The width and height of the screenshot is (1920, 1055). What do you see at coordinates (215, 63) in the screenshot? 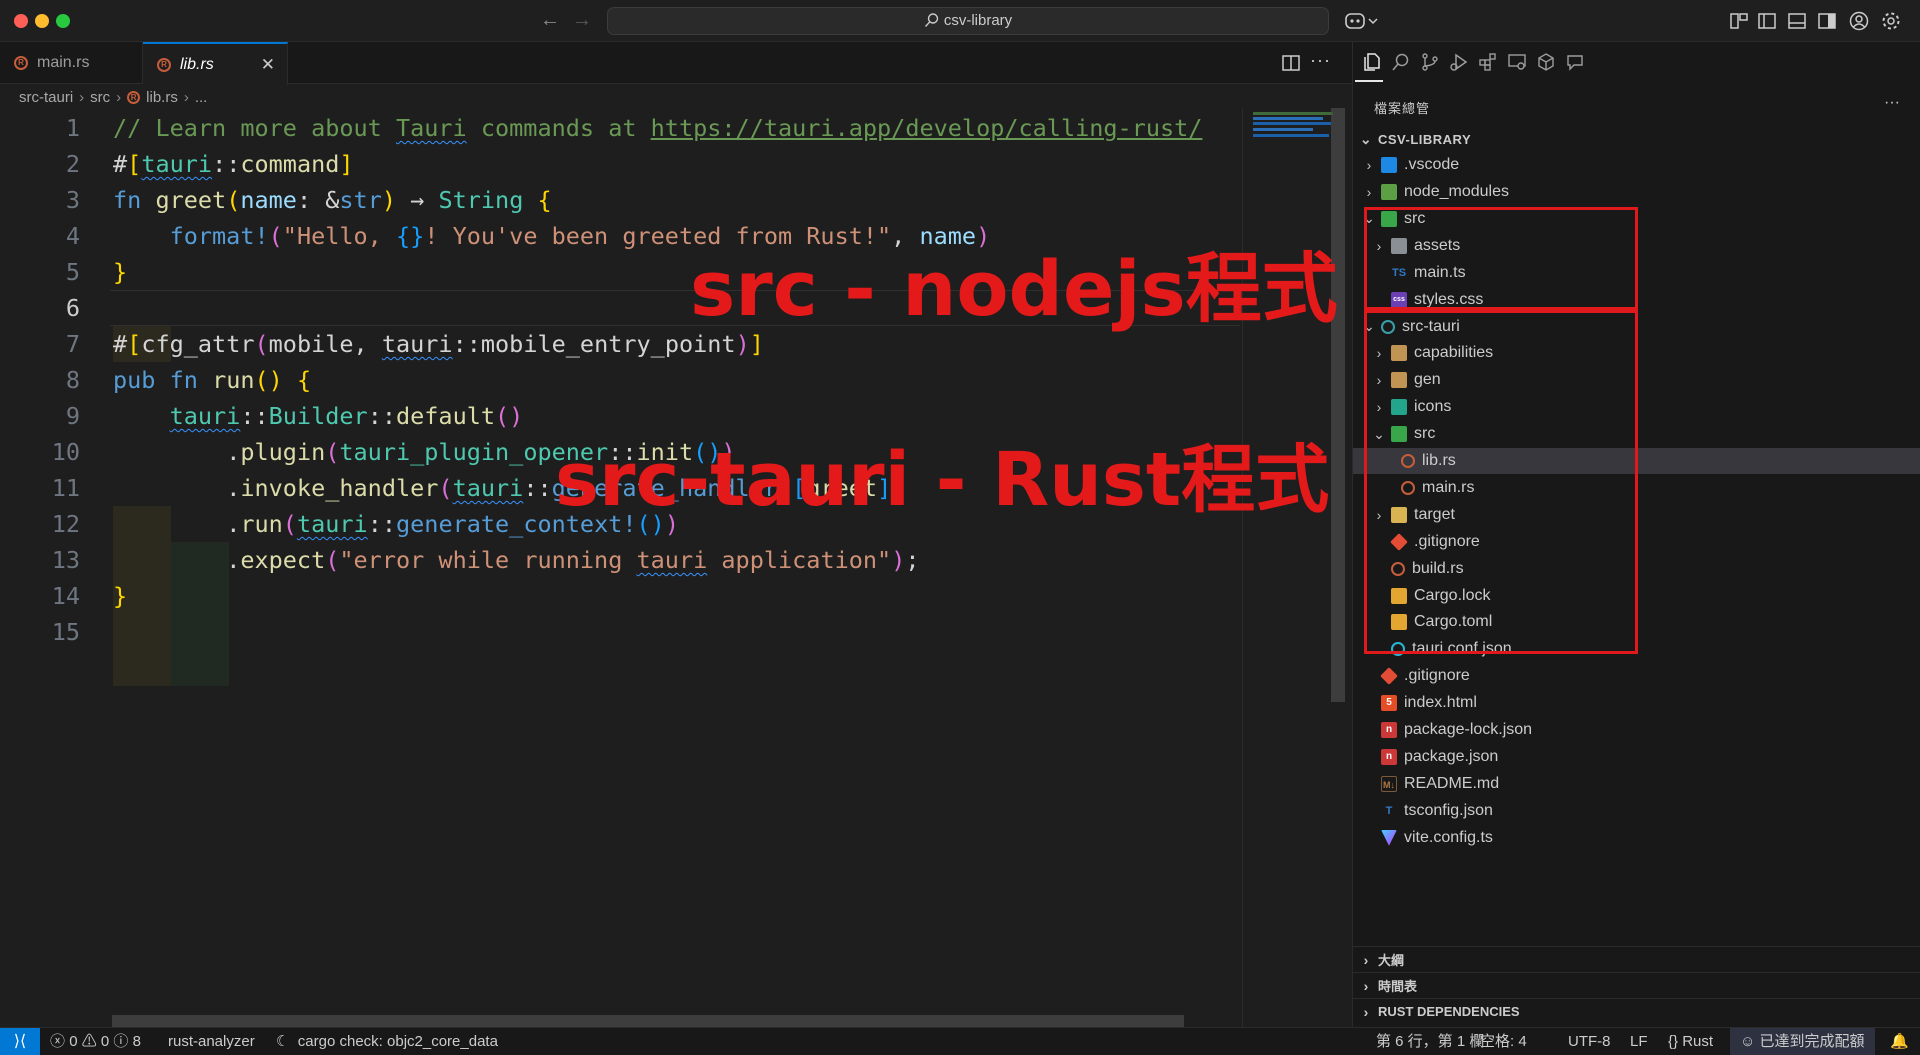
I see `tab-lib-rs: R lib.rs ✕` at bounding box center [215, 63].